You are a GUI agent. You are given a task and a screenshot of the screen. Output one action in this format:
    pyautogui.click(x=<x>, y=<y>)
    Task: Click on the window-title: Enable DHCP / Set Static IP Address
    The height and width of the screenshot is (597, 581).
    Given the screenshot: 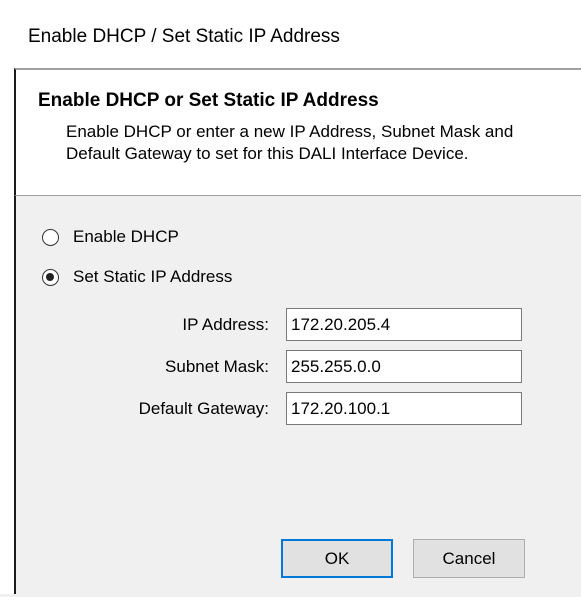 What is the action you would take?
    pyautogui.click(x=184, y=36)
    